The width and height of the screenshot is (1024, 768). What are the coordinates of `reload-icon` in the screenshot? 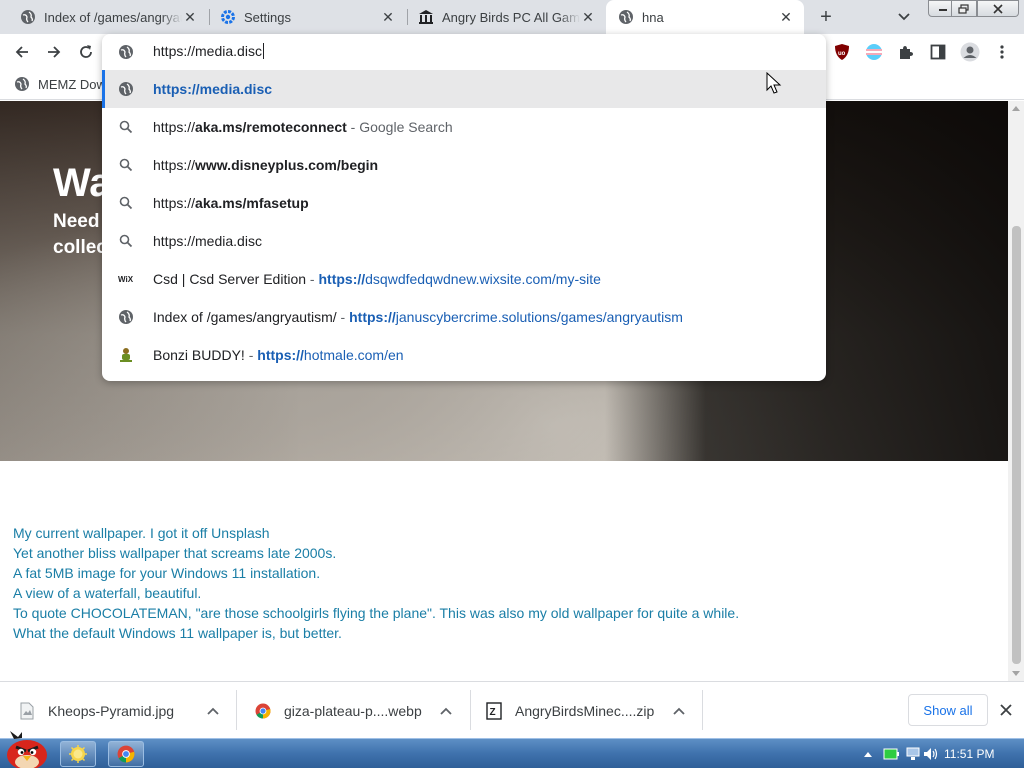 It's located at (86, 51).